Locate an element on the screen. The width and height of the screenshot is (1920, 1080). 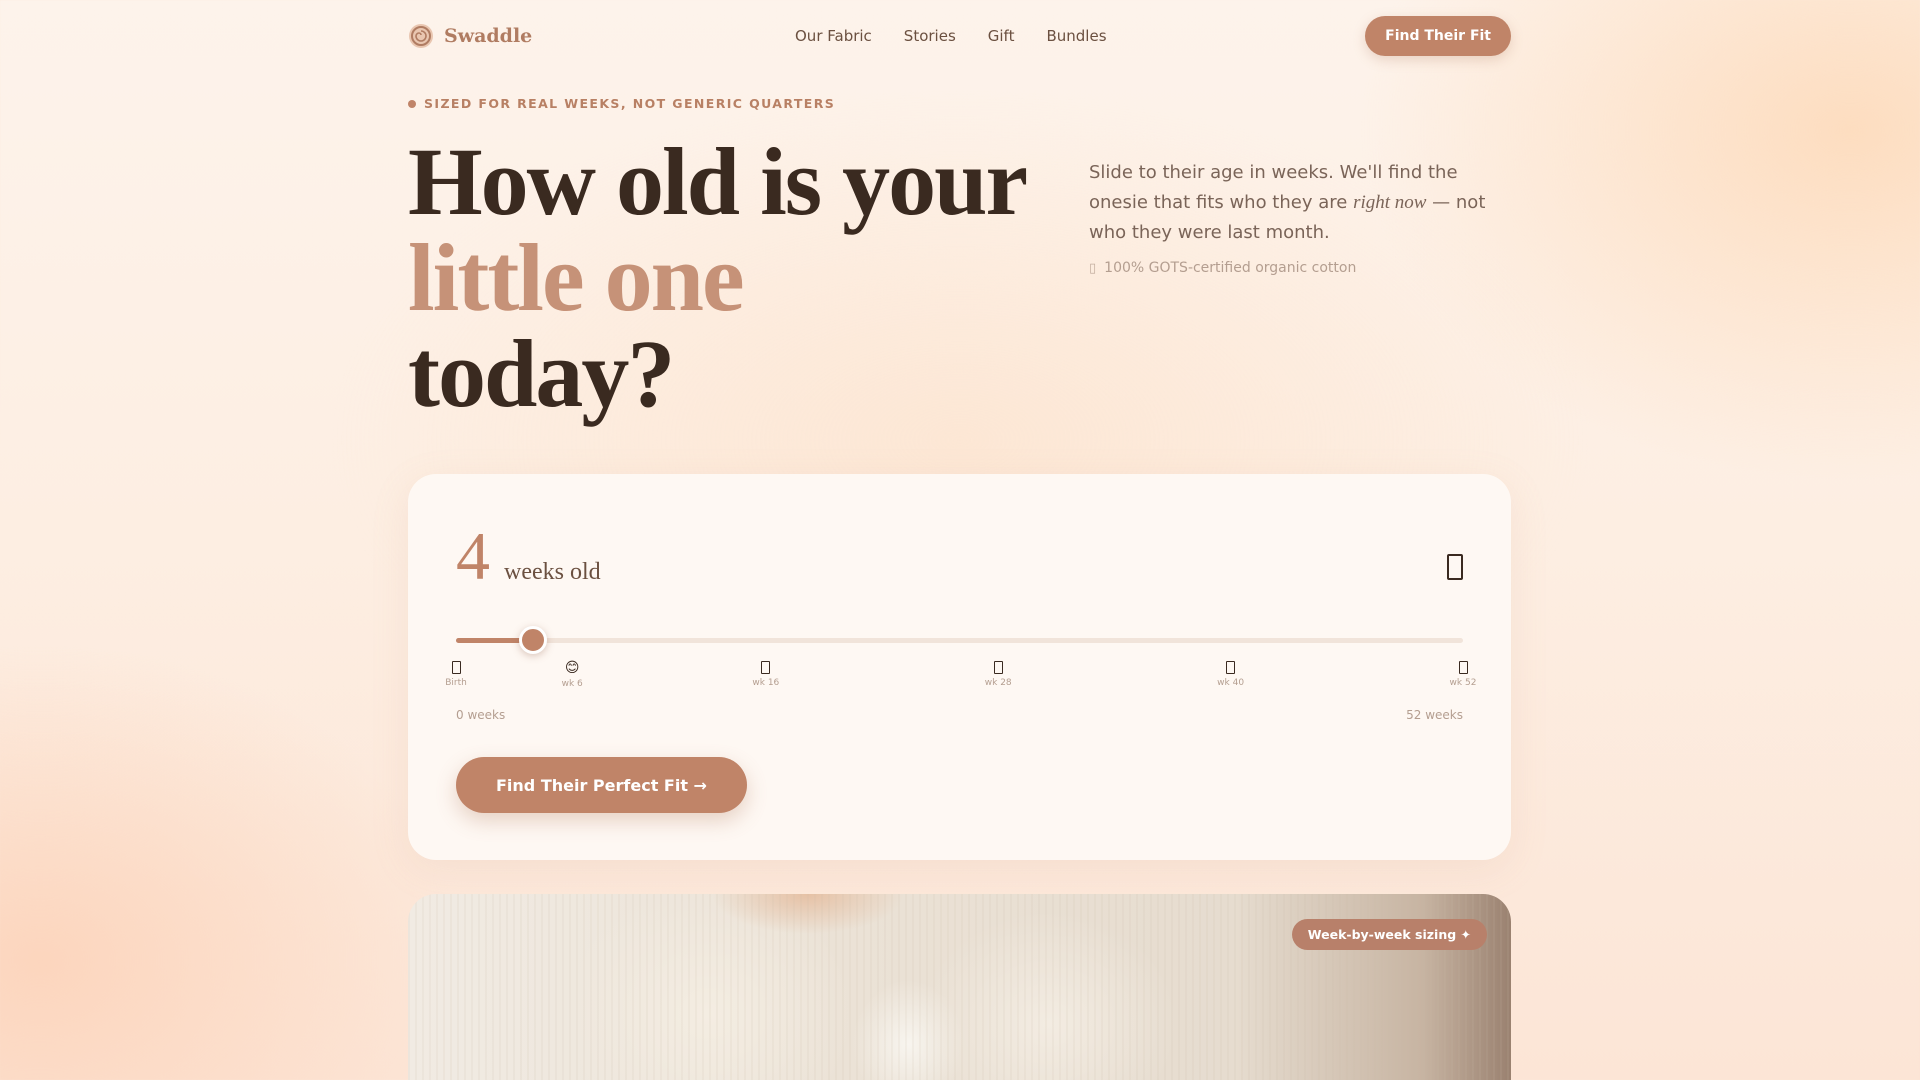
brand-name: Swaddle is located at coordinates (488, 36).